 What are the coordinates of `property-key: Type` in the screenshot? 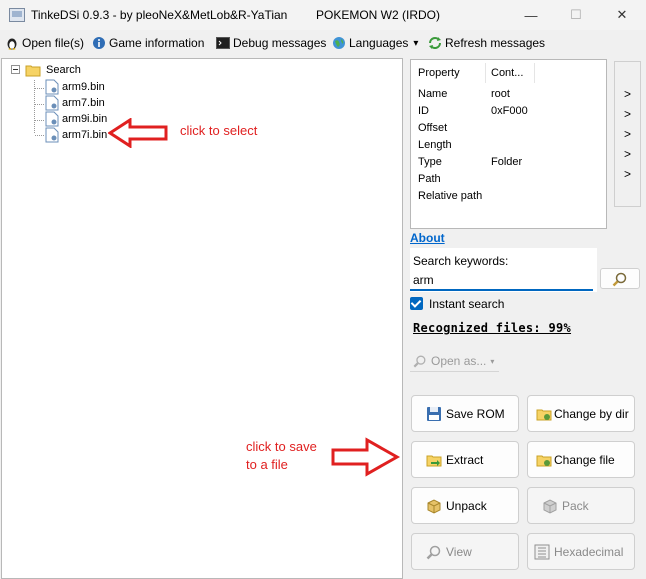 It's located at (430, 162).